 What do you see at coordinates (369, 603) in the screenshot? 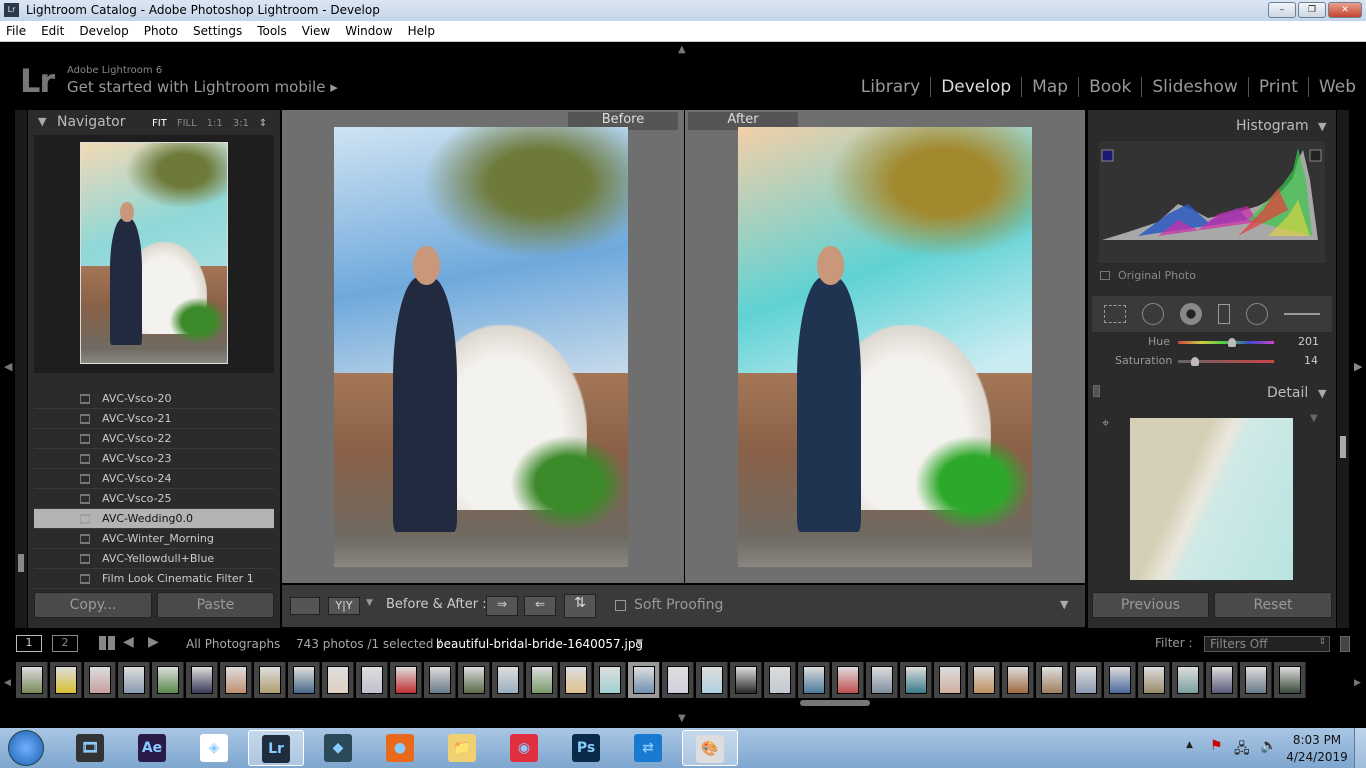
I see `view-dropdown-icon: ▼` at bounding box center [369, 603].